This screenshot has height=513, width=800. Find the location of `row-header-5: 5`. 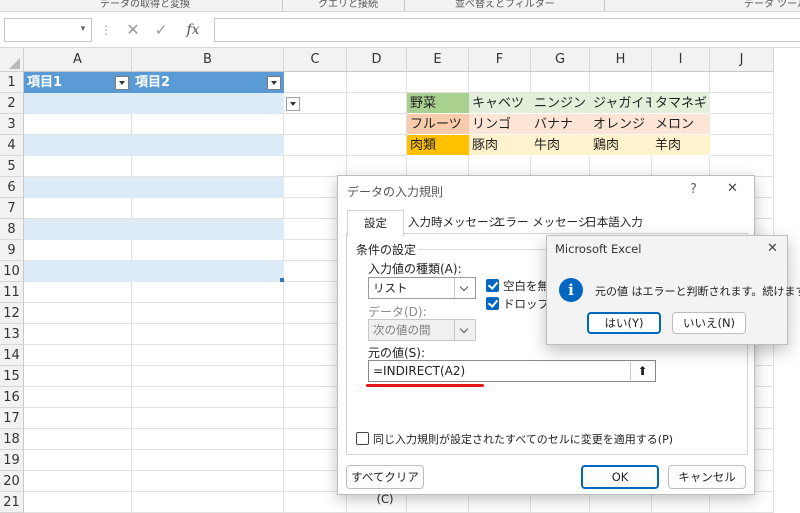

row-header-5: 5 is located at coordinates (12, 166).